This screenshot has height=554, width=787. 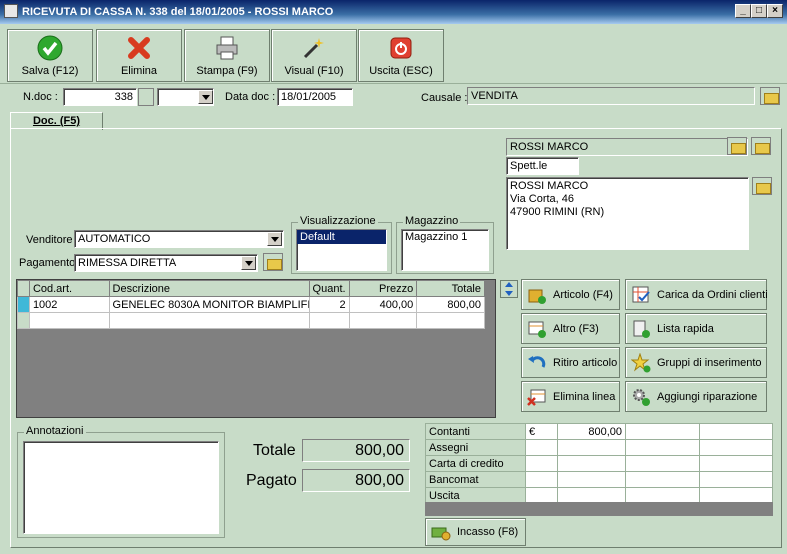 I want to click on altro-label: Altro (F3), so click(x=576, y=329).